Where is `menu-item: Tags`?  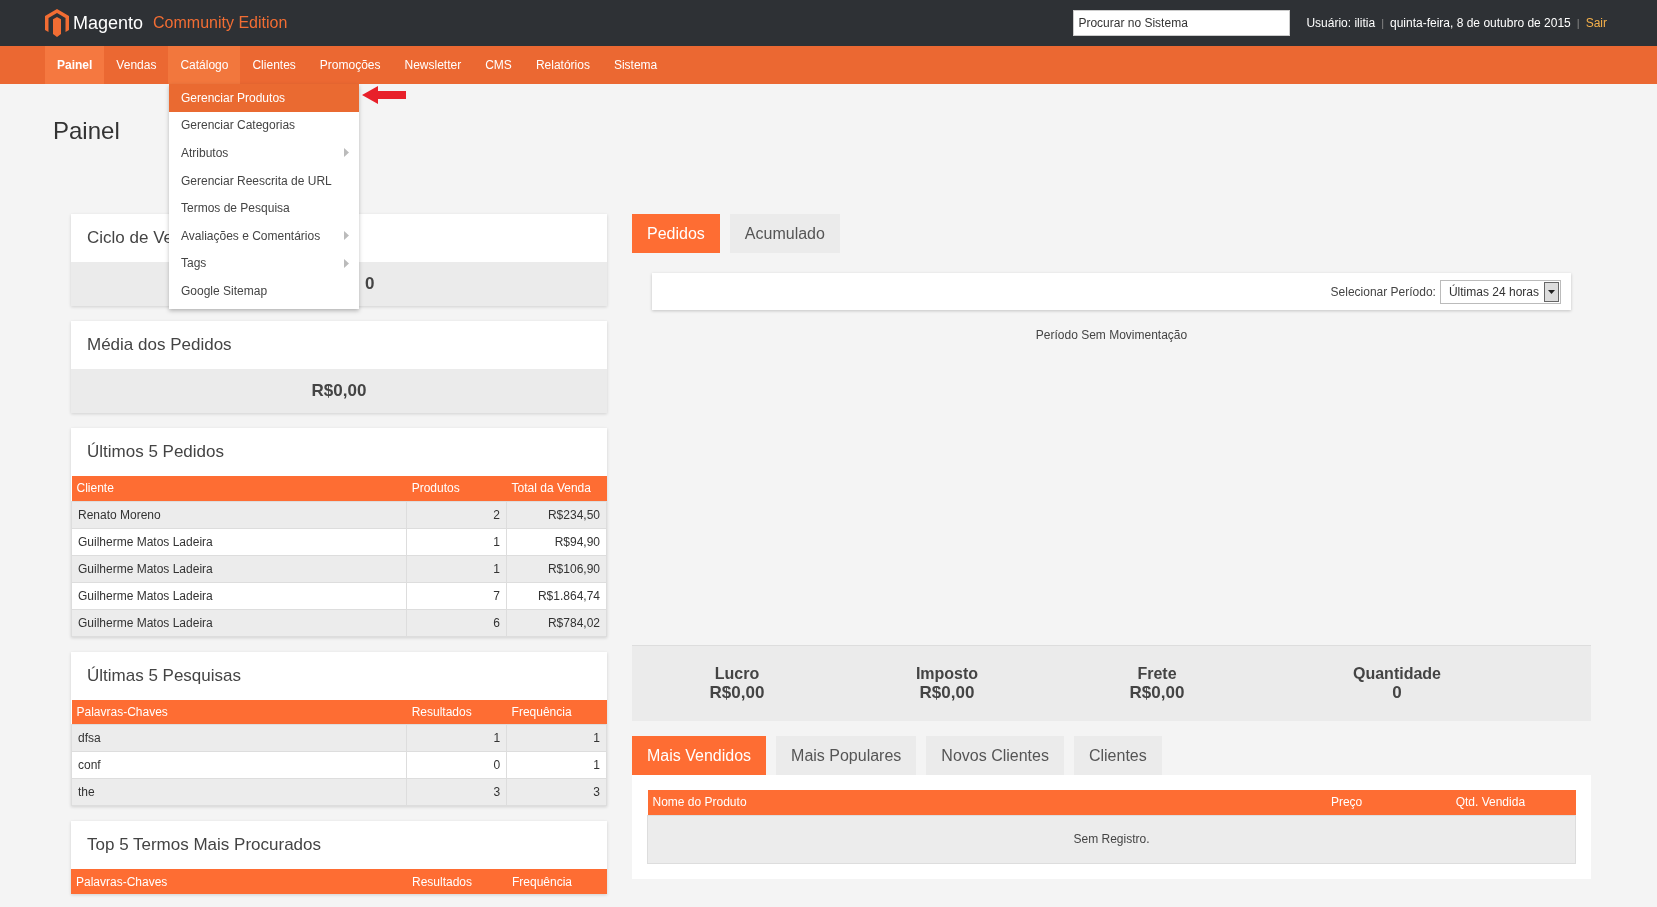
menu-item: Tags is located at coordinates (264, 263).